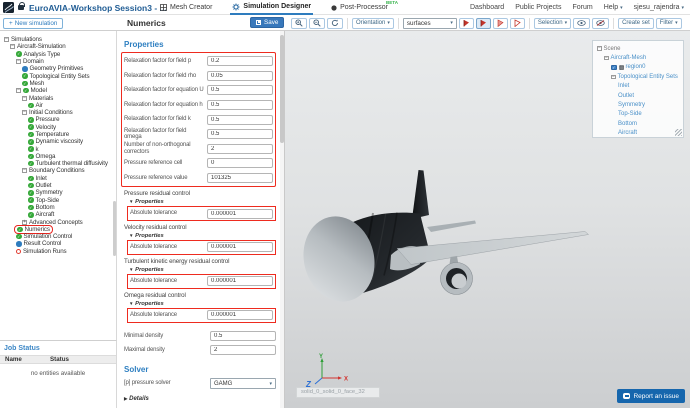 The image size is (690, 408). Describe the element at coordinates (638, 67) in the screenshot. I see `scene-item-region0: ✓ region0` at that location.